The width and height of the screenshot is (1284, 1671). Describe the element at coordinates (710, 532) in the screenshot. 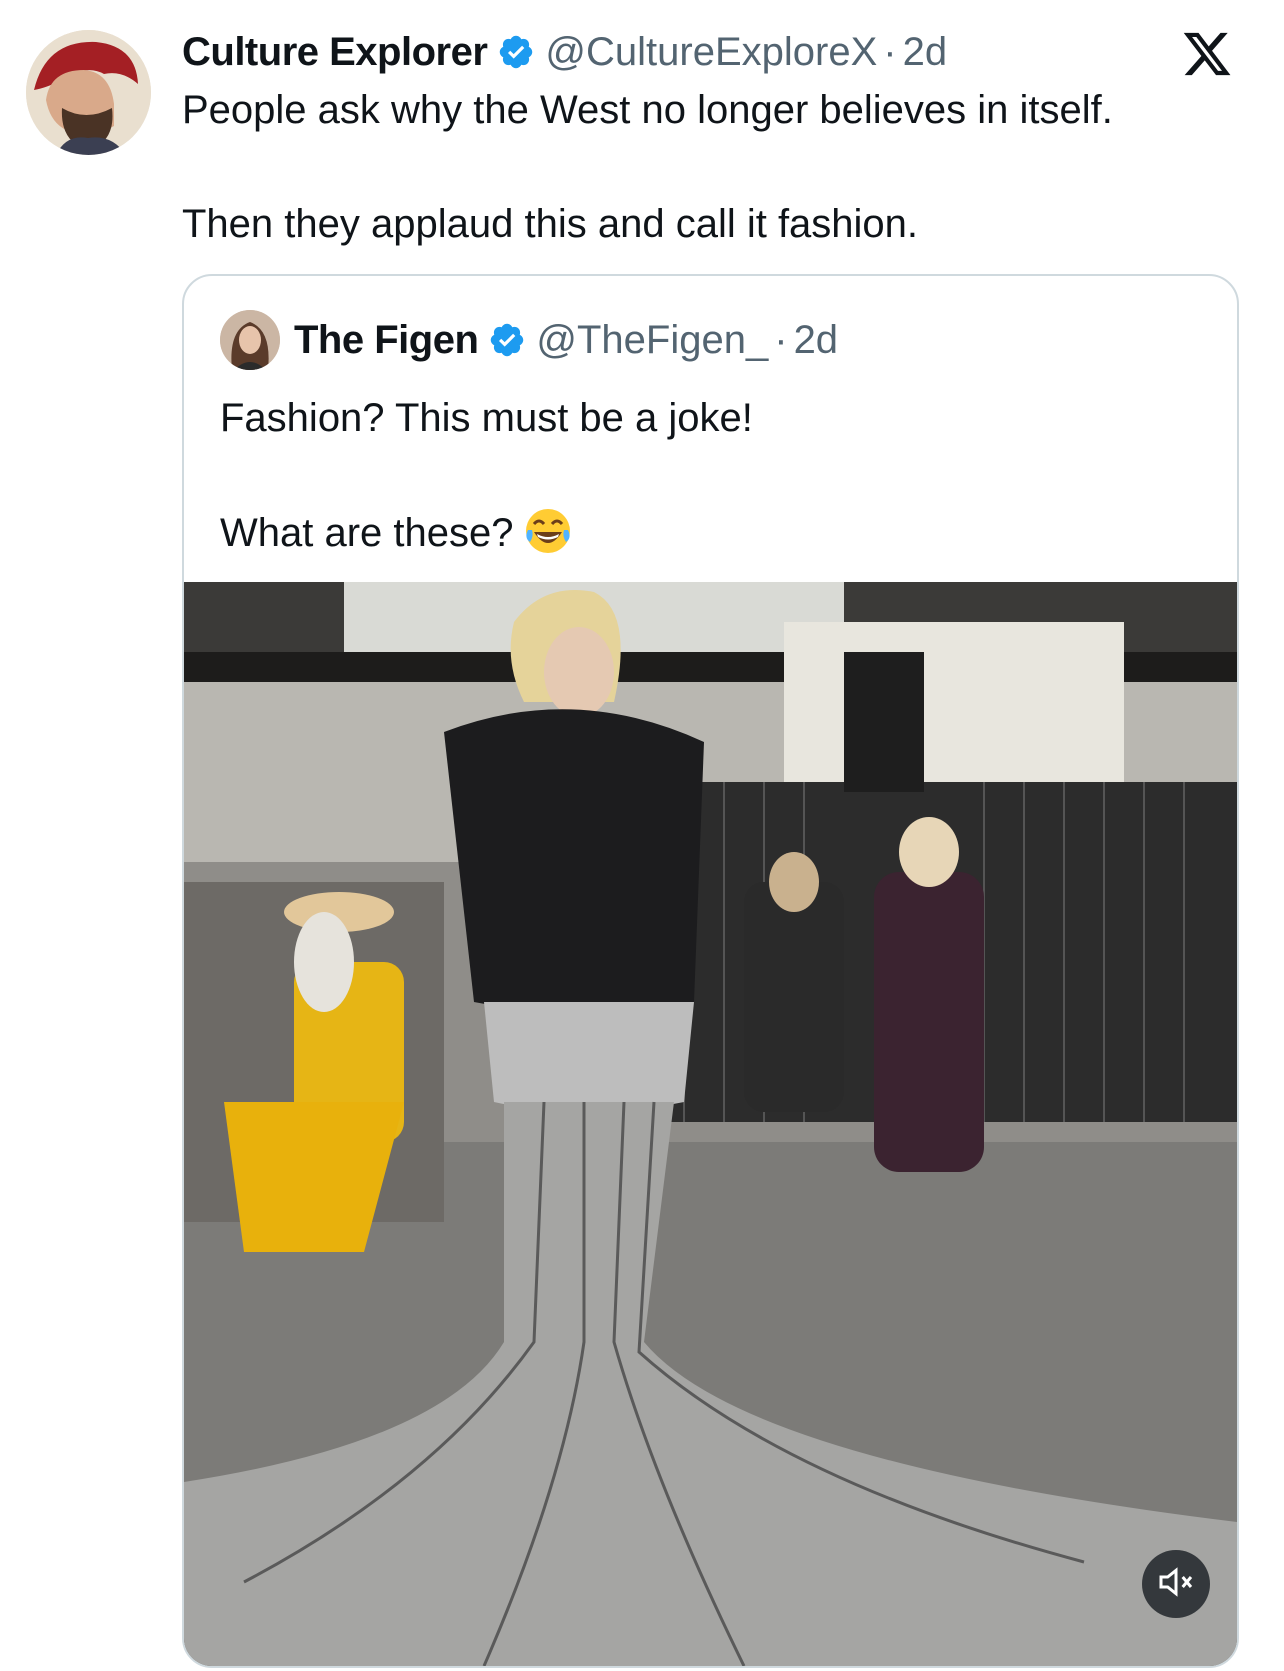

I see `quoted-line: What are these?` at that location.